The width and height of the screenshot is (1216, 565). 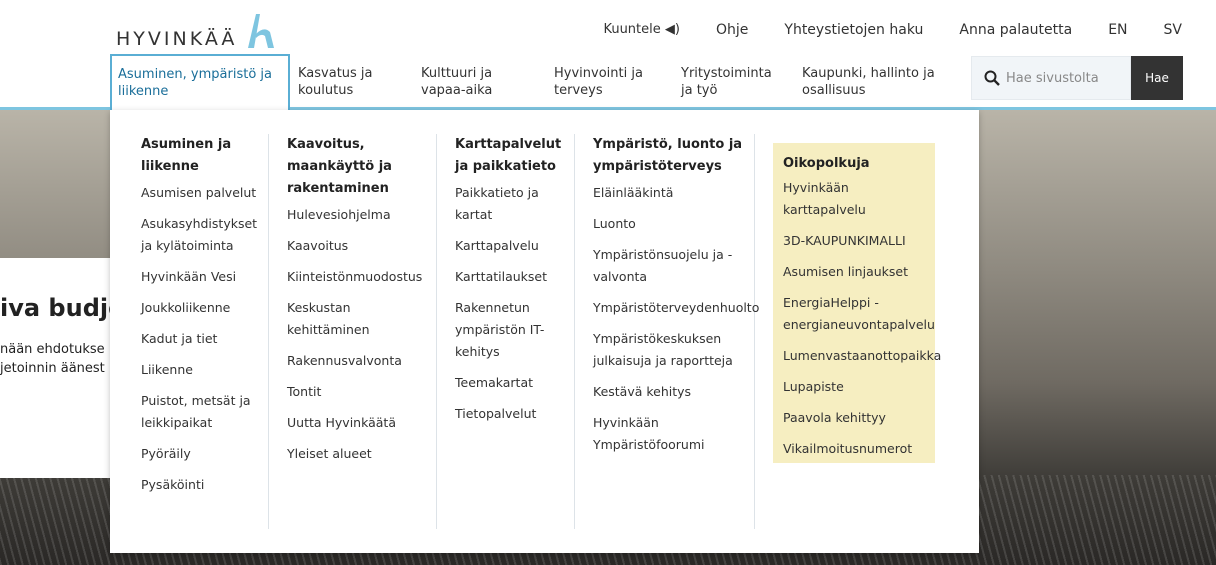 What do you see at coordinates (859, 314) in the screenshot?
I see `shortcut-link: EnergiaHelppi - energianeuvontapalvelu` at bounding box center [859, 314].